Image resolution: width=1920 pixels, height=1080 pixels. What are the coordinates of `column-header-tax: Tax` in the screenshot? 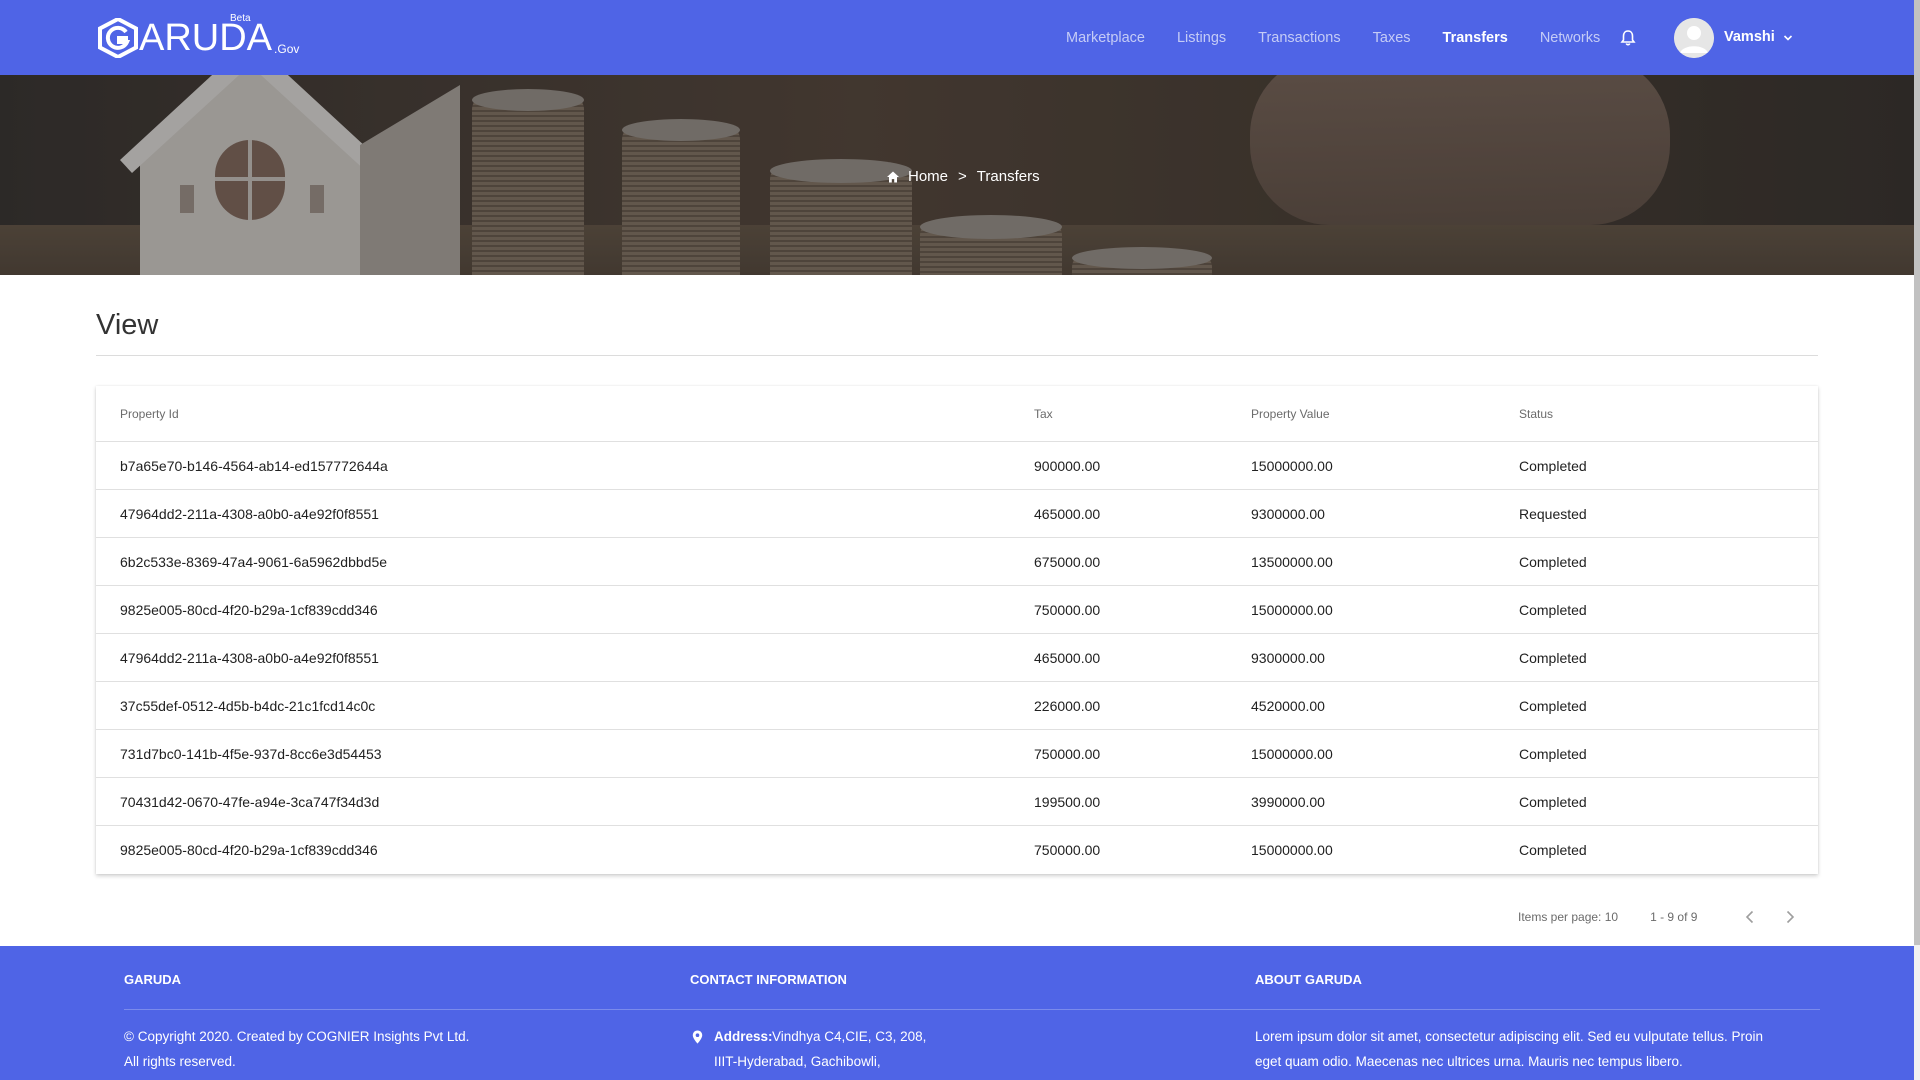 It's located at (1043, 413).